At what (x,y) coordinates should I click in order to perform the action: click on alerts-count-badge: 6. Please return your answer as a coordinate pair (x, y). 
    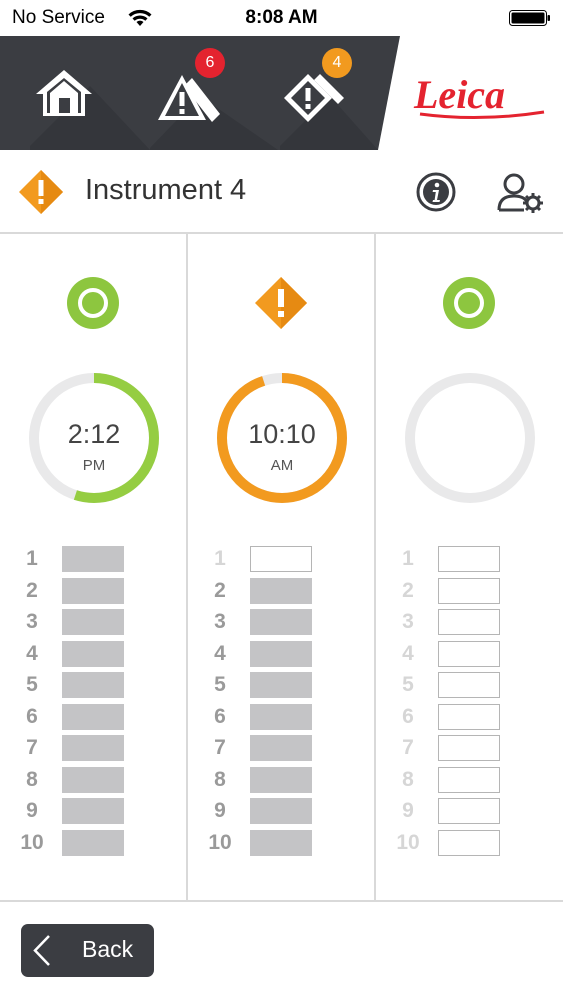
    Looking at the image, I should click on (210, 63).